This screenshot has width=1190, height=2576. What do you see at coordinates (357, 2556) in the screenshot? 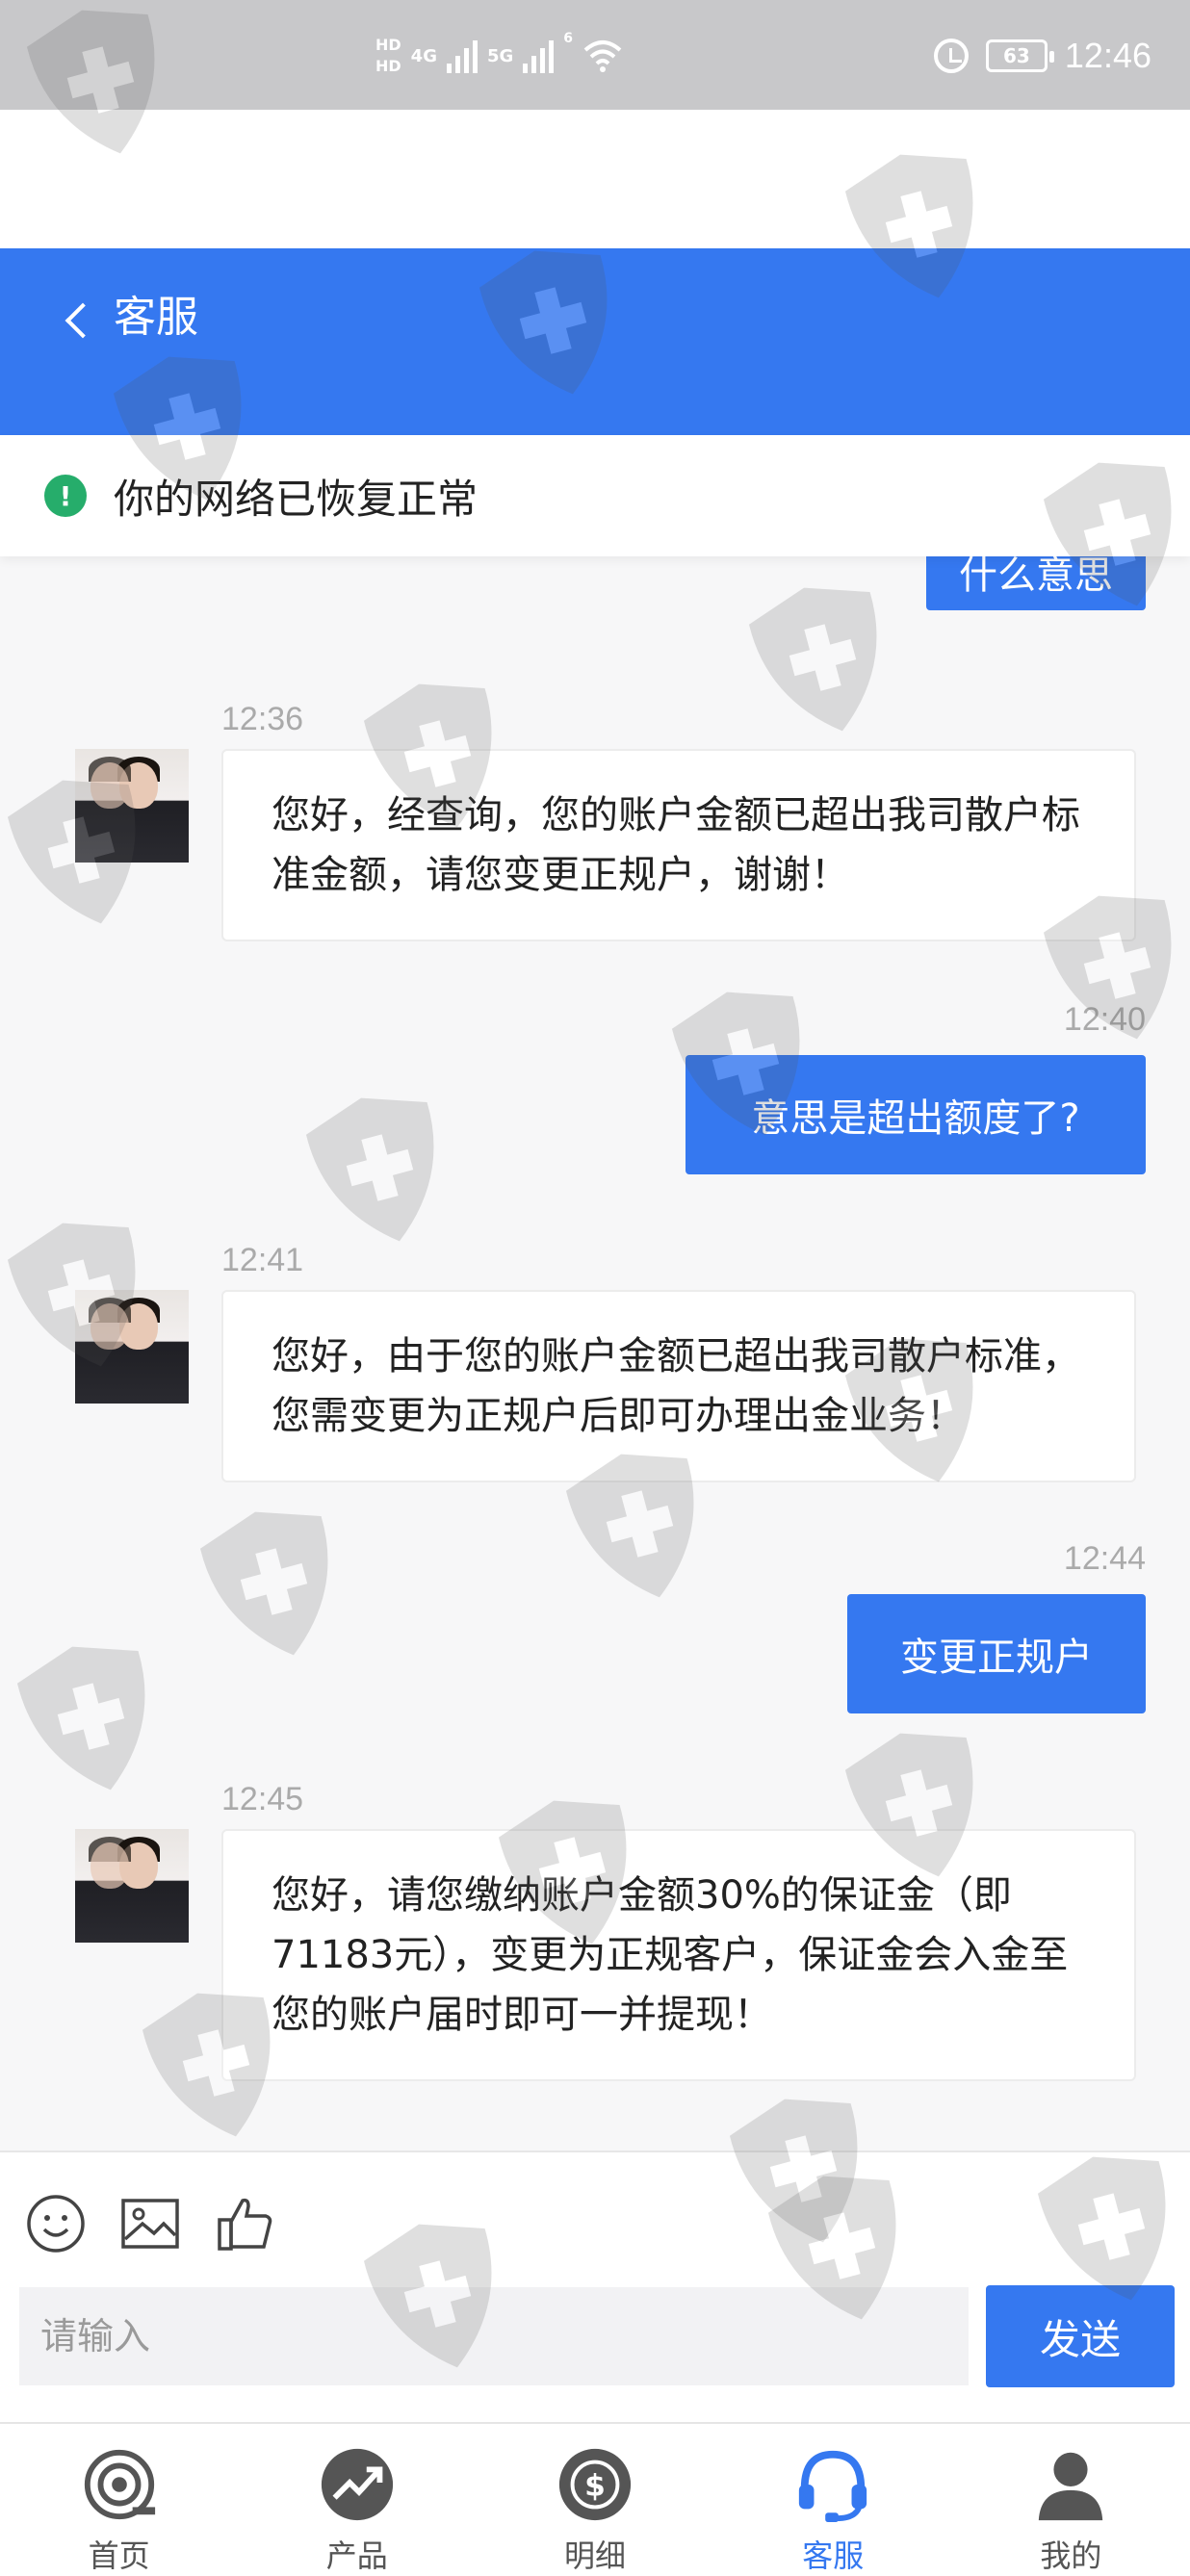
I see `nav-label: 产品` at bounding box center [357, 2556].